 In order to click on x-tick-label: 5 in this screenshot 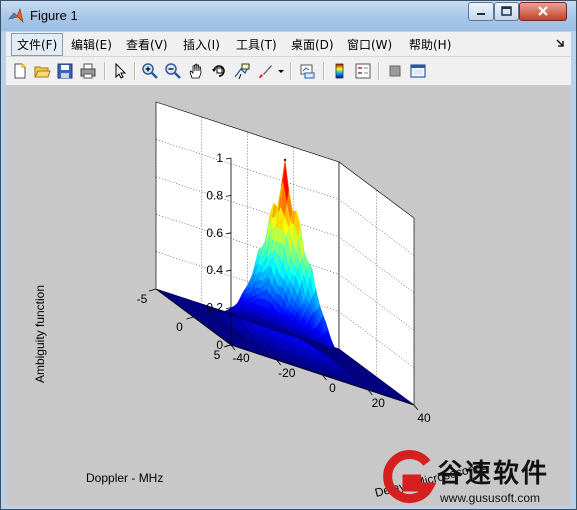, I will do `click(217, 355)`.